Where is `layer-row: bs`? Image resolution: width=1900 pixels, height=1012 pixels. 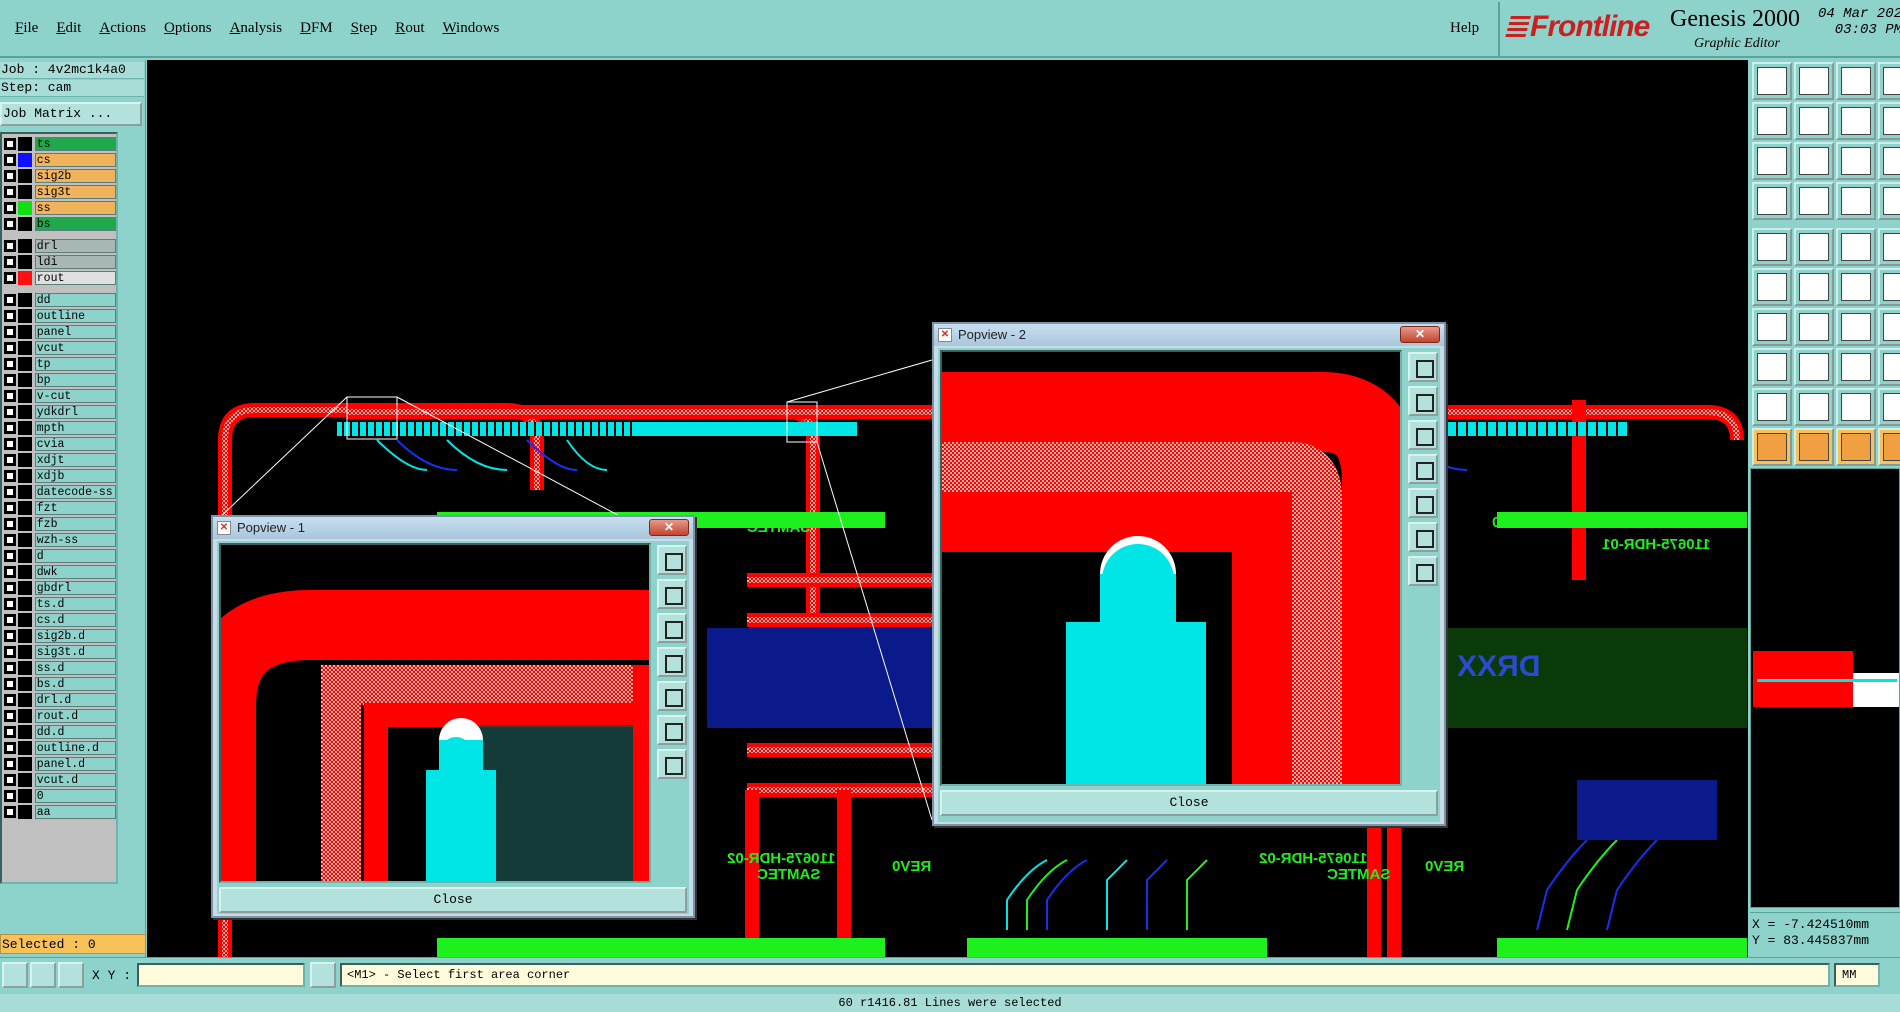
layer-row: bs is located at coordinates (59, 224).